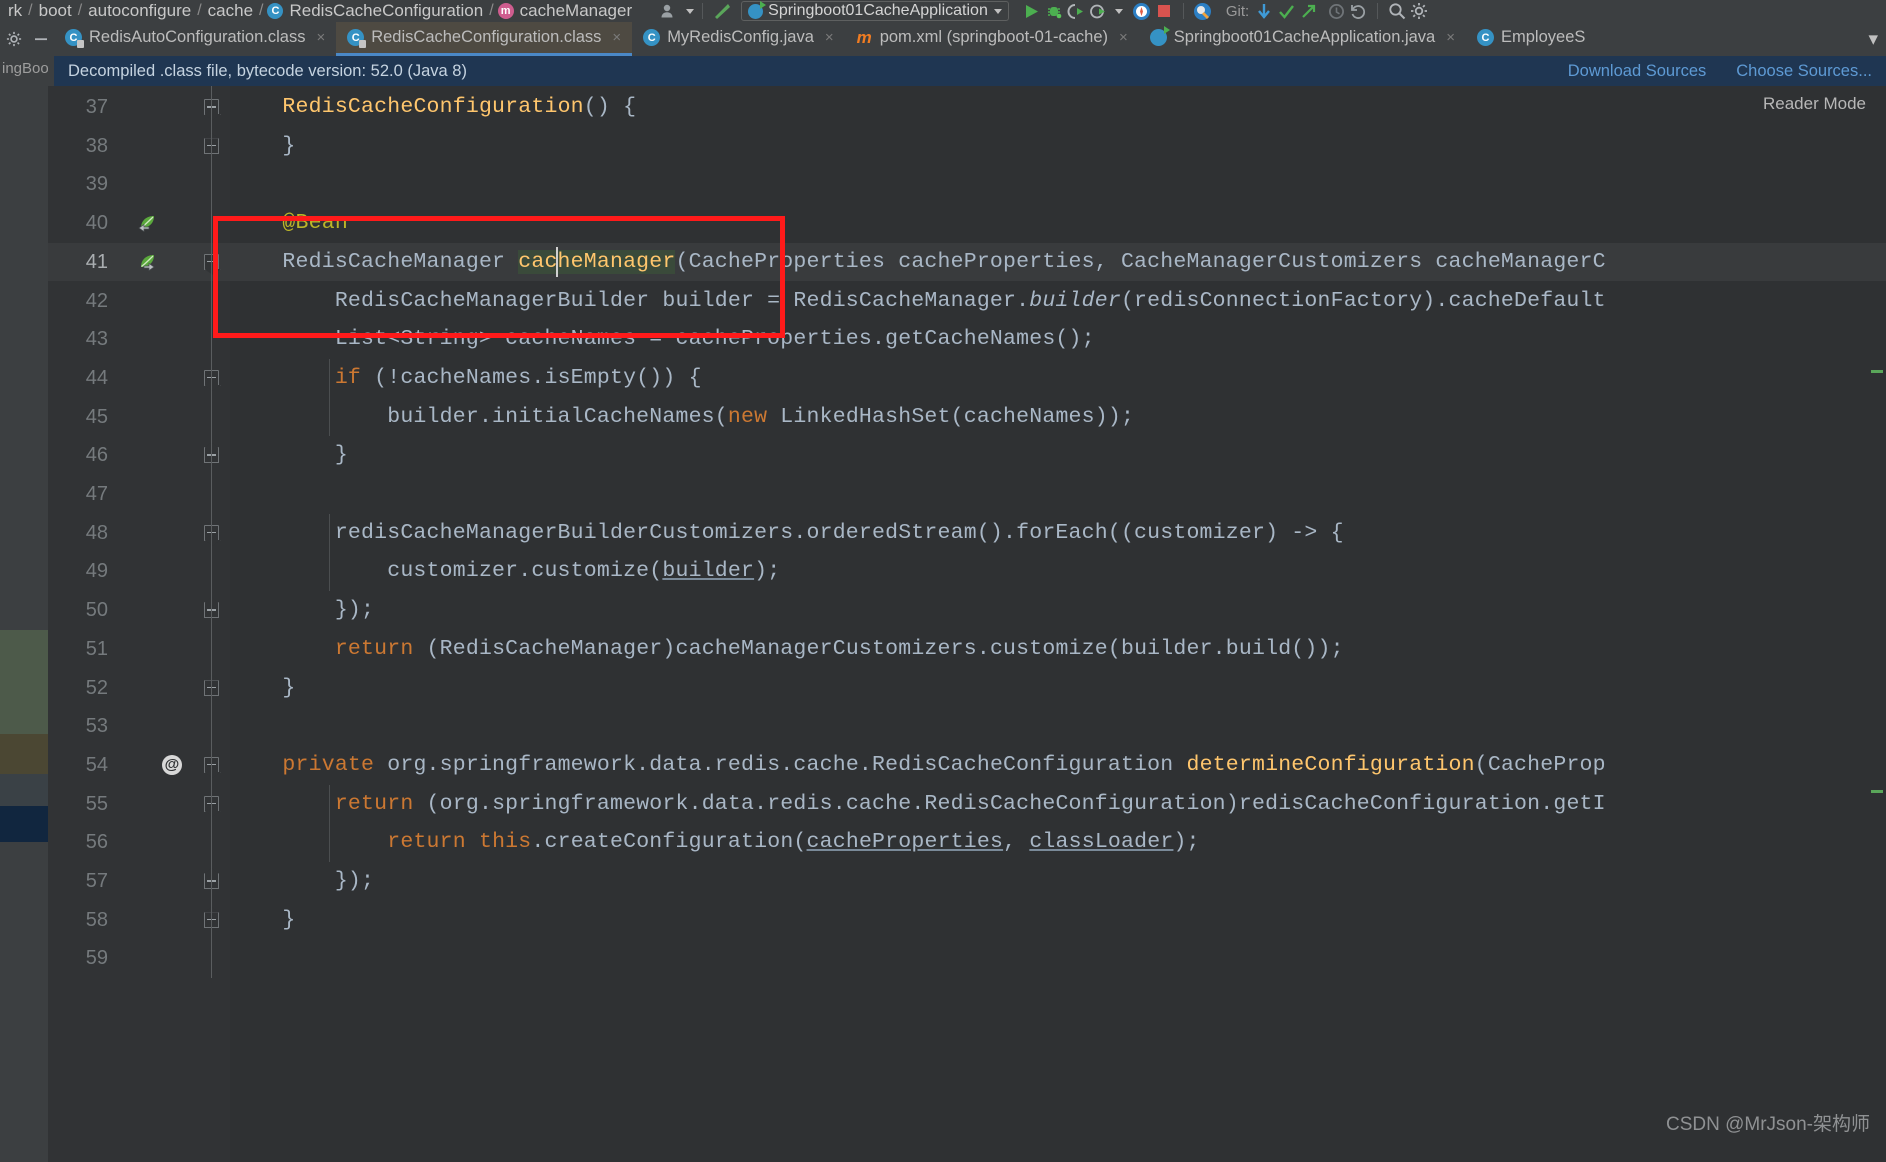  I want to click on line-number: 58, so click(96, 919).